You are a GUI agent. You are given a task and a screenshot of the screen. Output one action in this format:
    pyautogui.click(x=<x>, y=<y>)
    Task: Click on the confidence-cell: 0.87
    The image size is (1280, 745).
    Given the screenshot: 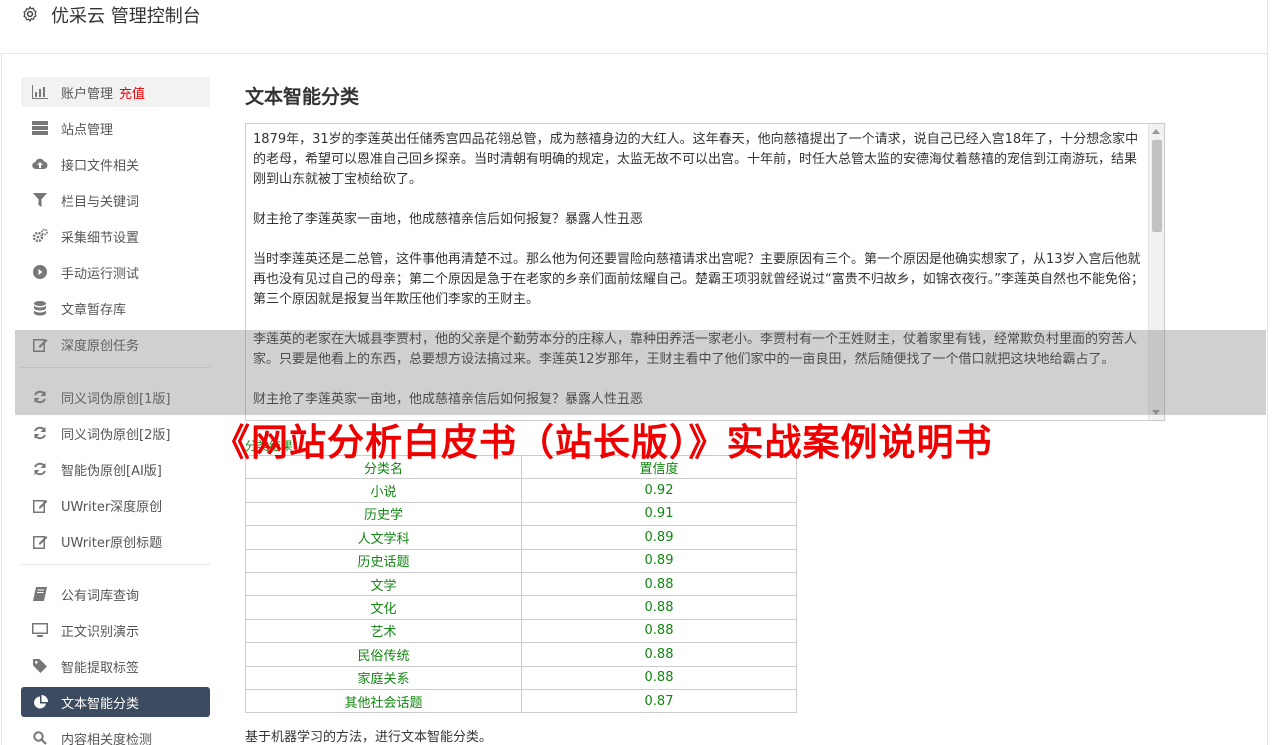 What is the action you would take?
    pyautogui.click(x=659, y=701)
    